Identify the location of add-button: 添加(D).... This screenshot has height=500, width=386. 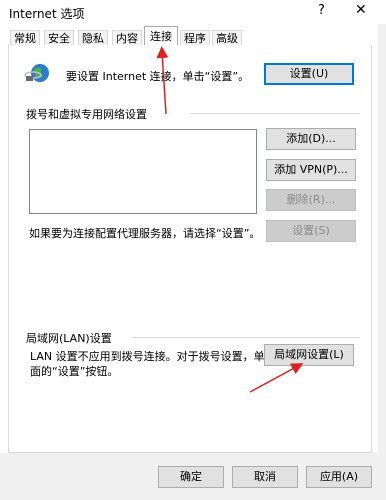
(311, 139).